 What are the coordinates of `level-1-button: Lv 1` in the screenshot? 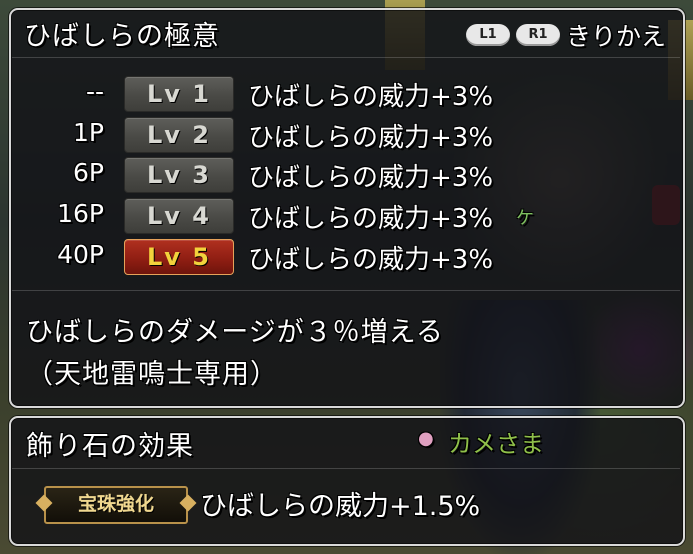 It's located at (179, 94).